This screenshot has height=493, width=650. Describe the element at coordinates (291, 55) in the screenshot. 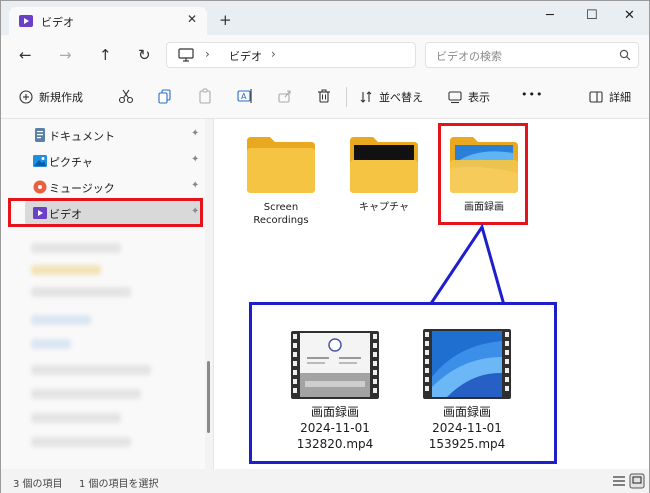

I see `address-bar: › ビデオ ›` at that location.